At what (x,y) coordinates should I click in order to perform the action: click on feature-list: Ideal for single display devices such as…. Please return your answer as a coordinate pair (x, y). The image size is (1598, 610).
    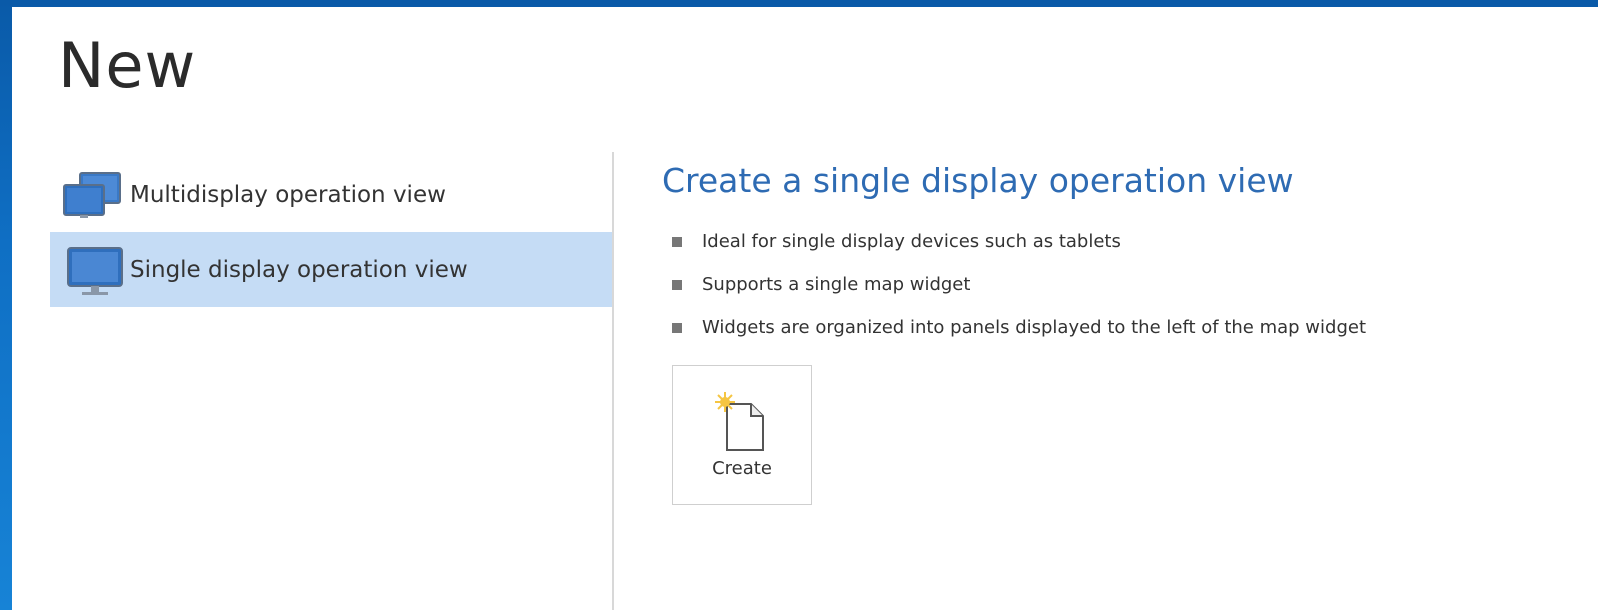
    Looking at the image, I should click on (1112, 284).